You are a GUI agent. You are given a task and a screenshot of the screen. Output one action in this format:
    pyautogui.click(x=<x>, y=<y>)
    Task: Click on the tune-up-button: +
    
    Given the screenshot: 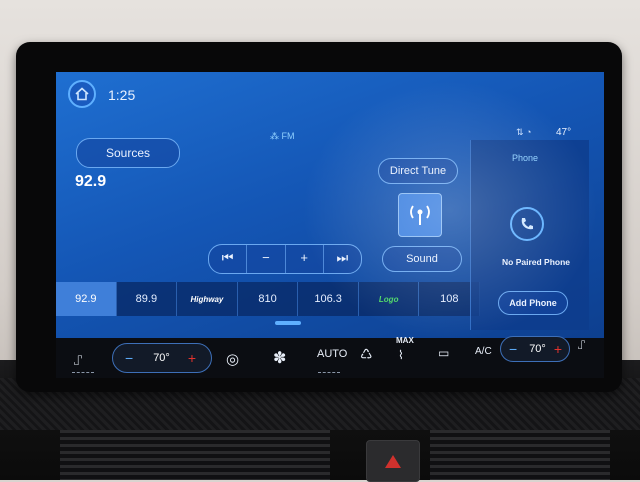 What is the action you would take?
    pyautogui.click(x=305, y=259)
    